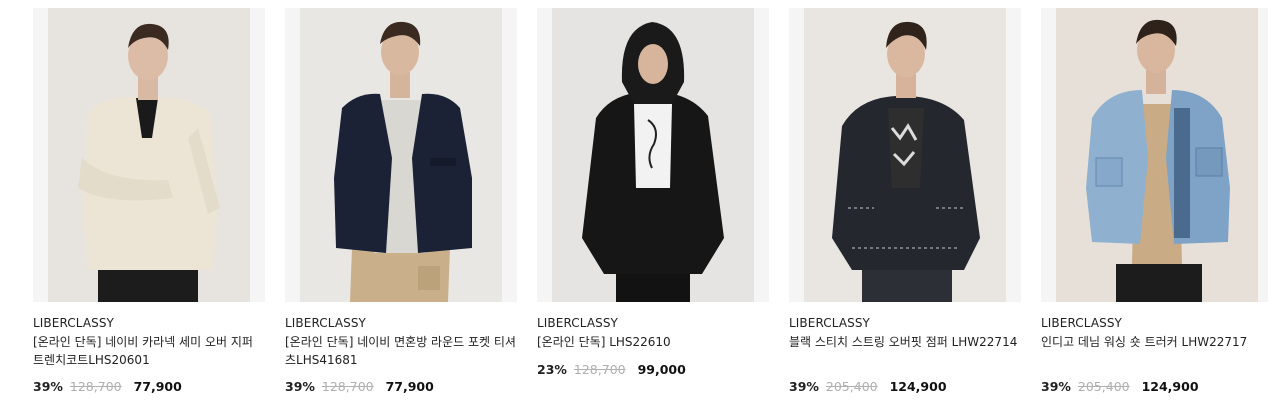 The width and height of the screenshot is (1268, 410). I want to click on product-name: 블랙 스티치 스트링 오버핏 점퍼 LHW22714, so click(905, 351).